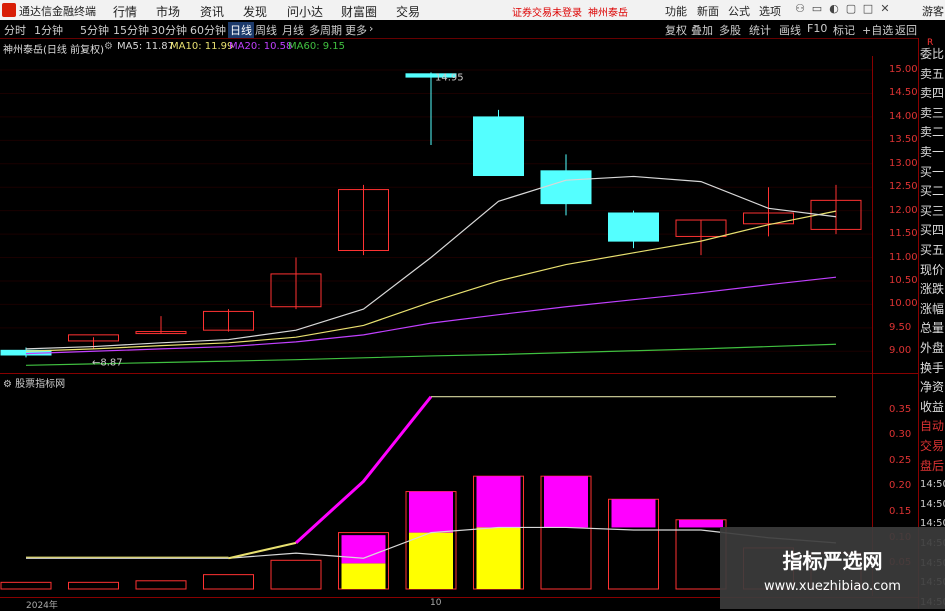  What do you see at coordinates (844, 30) in the screenshot?
I see `tool-mark: 标记` at bounding box center [844, 30].